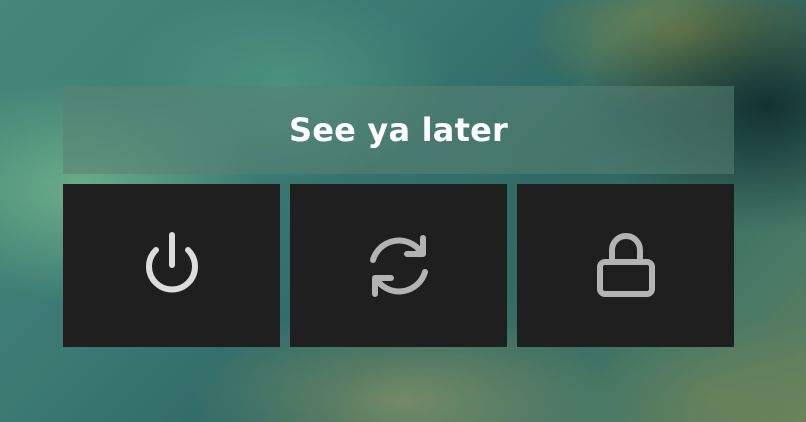  I want to click on shutdown-button, so click(171, 265).